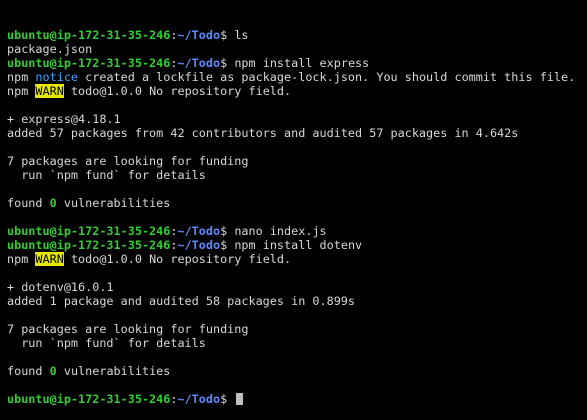  I want to click on output-line: package.json, so click(297, 49).